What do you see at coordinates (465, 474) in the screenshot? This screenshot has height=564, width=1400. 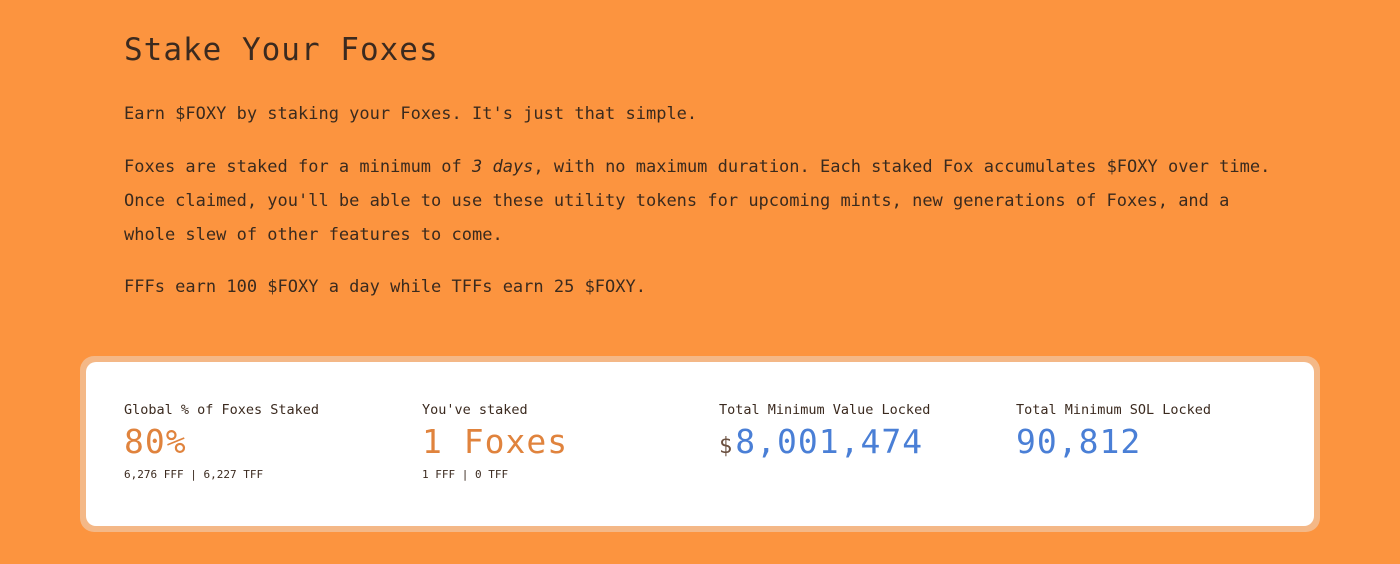 I see `stat-you-breakdown: 1 FFF | 0 TFF` at bounding box center [465, 474].